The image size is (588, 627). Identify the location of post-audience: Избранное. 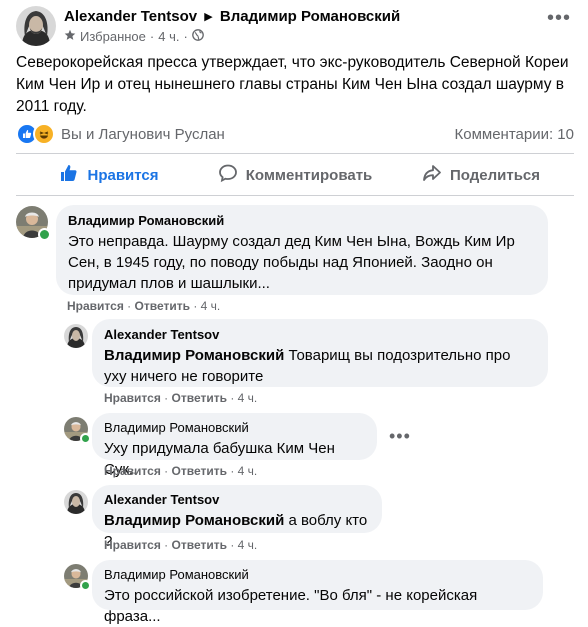
(113, 36).